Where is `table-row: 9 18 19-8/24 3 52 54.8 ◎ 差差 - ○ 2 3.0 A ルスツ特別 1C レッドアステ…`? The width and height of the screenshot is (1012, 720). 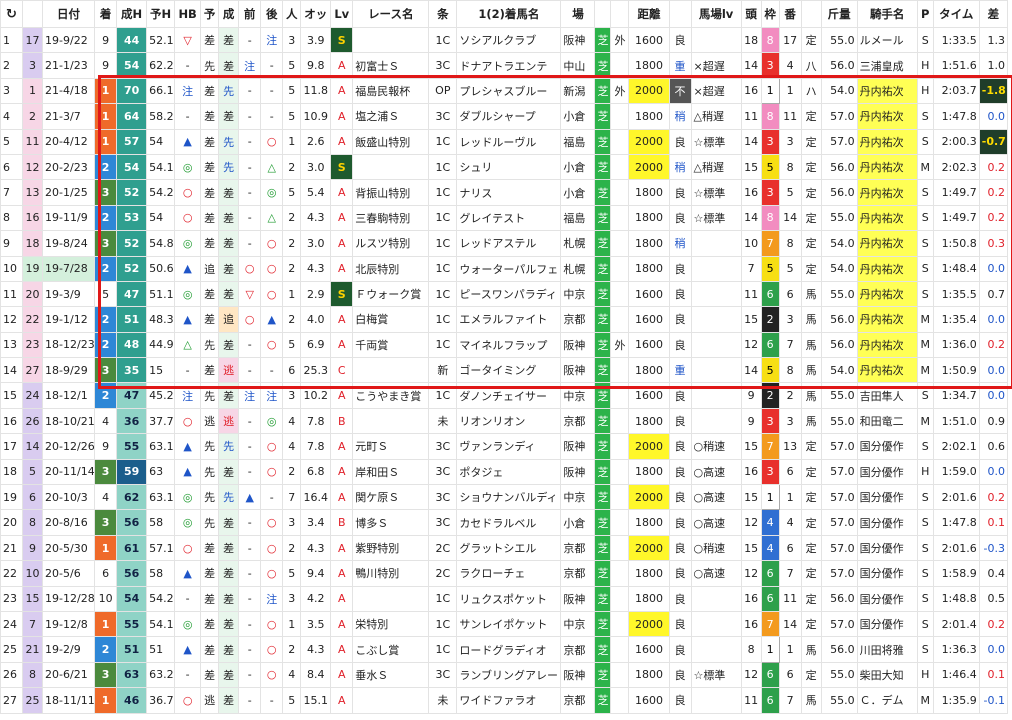
table-row: 9 18 19-8/24 3 52 54.8 ◎ 差差 - ○ 2 3.0 A ルスツ特別 1C レッドアステ… is located at coordinates (504, 243).